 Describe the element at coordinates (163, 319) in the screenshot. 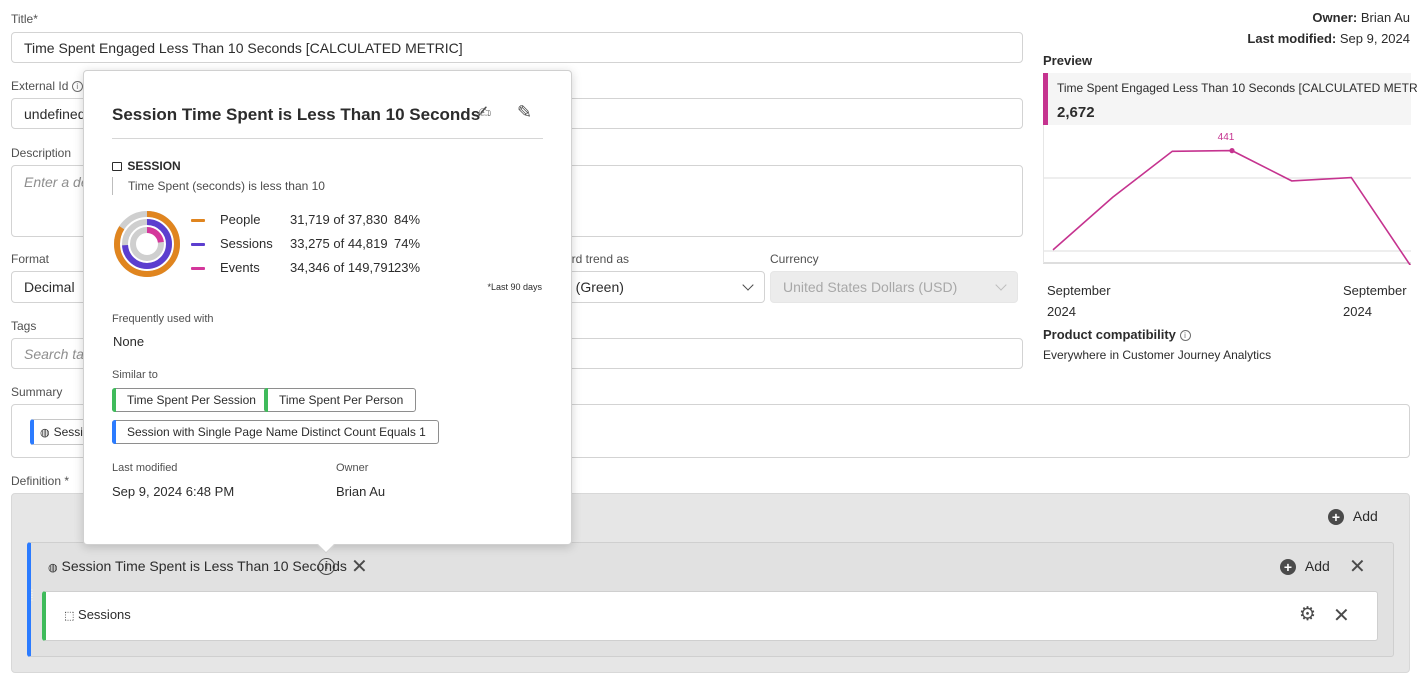

I see `frequently-used-label: Frequently used with` at that location.